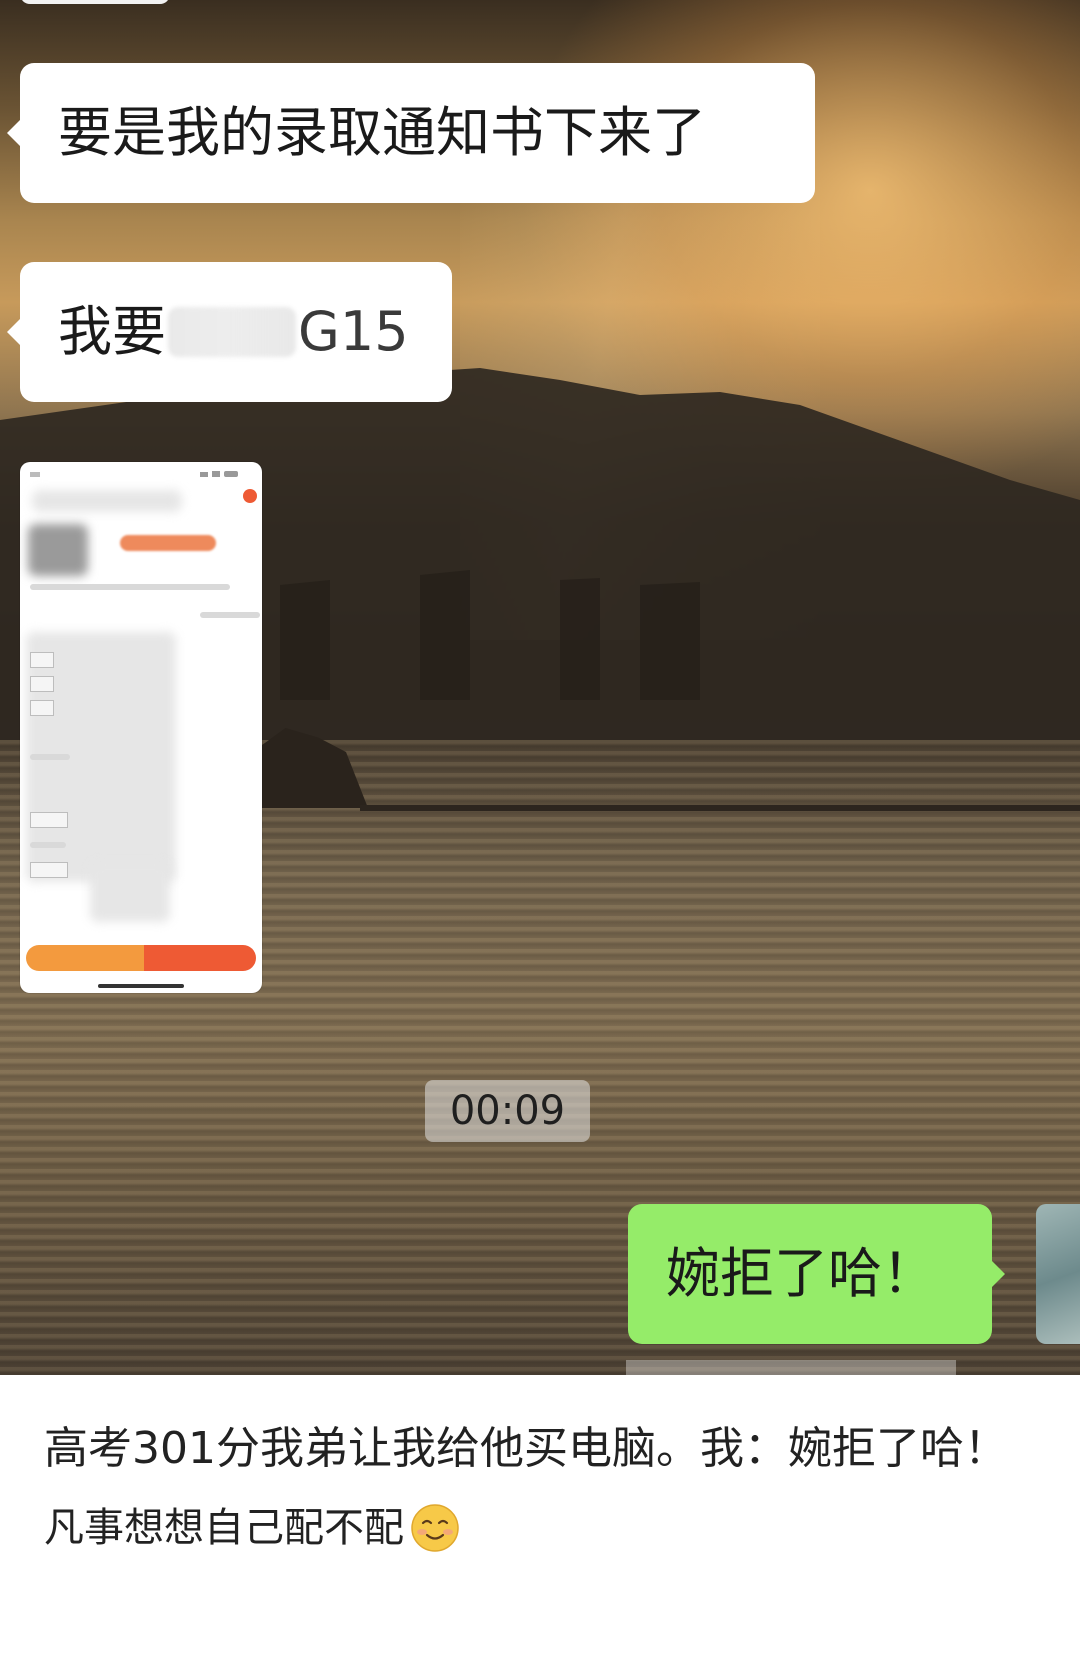 Image resolution: width=1080 pixels, height=1664 pixels. What do you see at coordinates (141, 727) in the screenshot?
I see `image-message-thumbnail` at bounding box center [141, 727].